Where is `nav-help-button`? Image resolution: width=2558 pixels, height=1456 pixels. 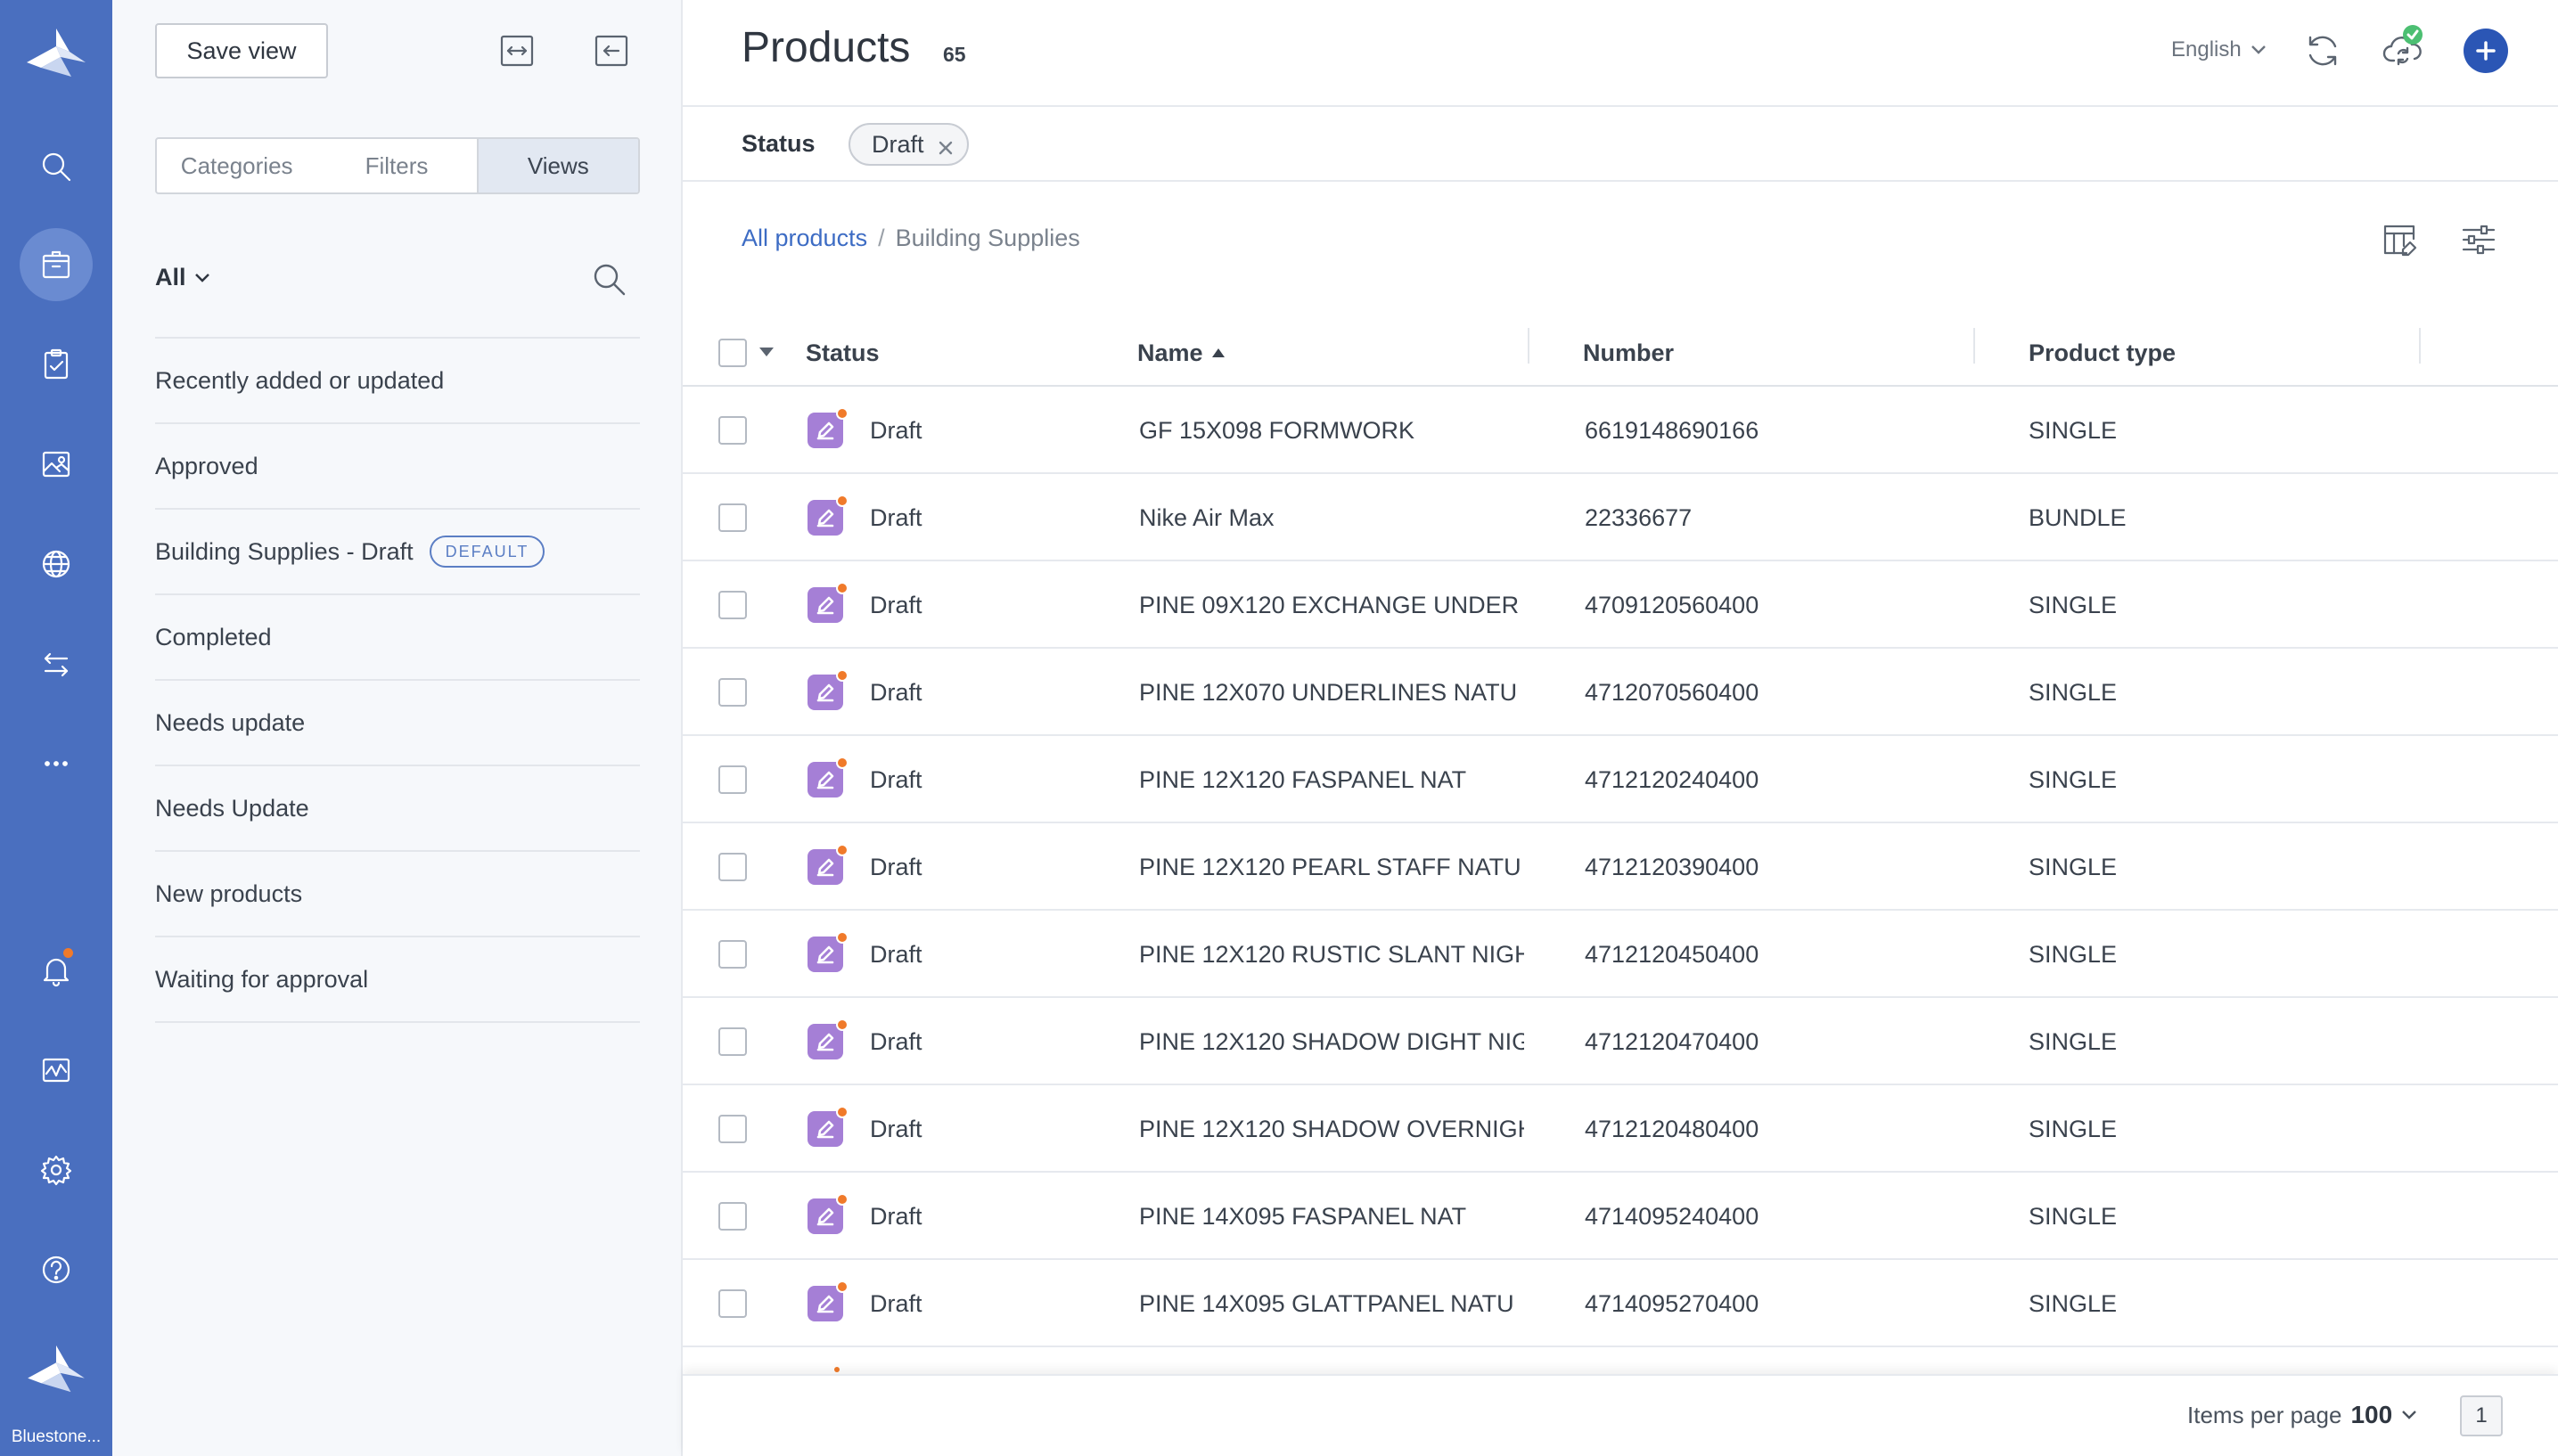
nav-help-button is located at coordinates (56, 1269).